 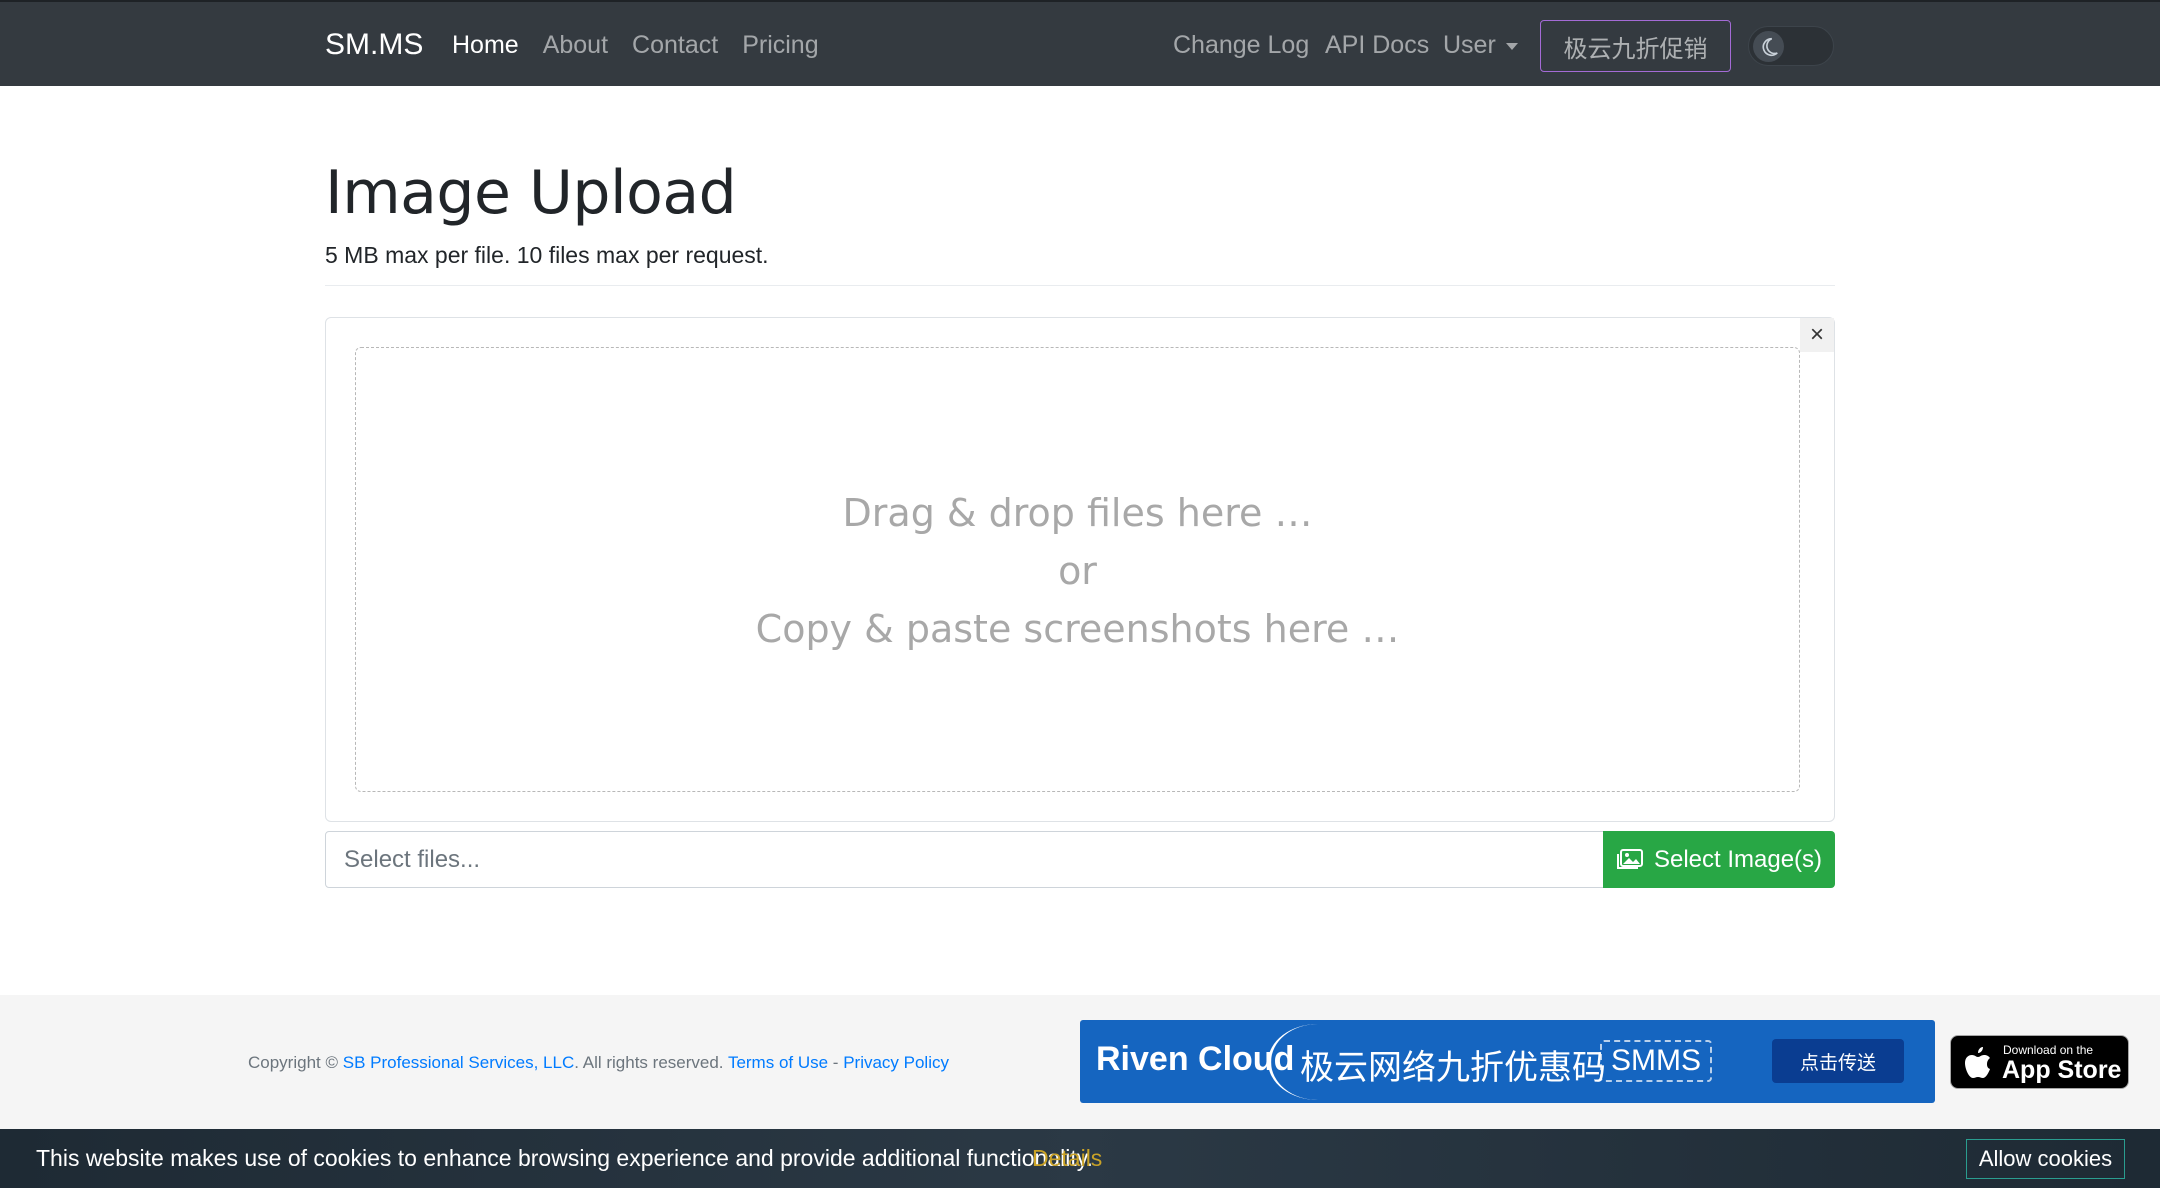 What do you see at coordinates (2045, 1159) in the screenshot?
I see `allow-cookies-button: Allow cookies` at bounding box center [2045, 1159].